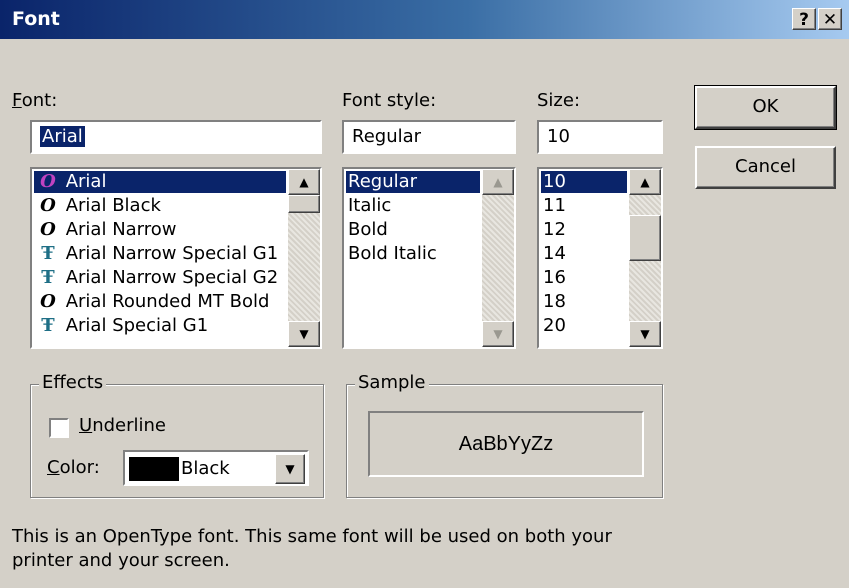 This screenshot has height=588, width=849. What do you see at coordinates (645, 182) in the screenshot?
I see `size-scroll-up-button: ▲` at bounding box center [645, 182].